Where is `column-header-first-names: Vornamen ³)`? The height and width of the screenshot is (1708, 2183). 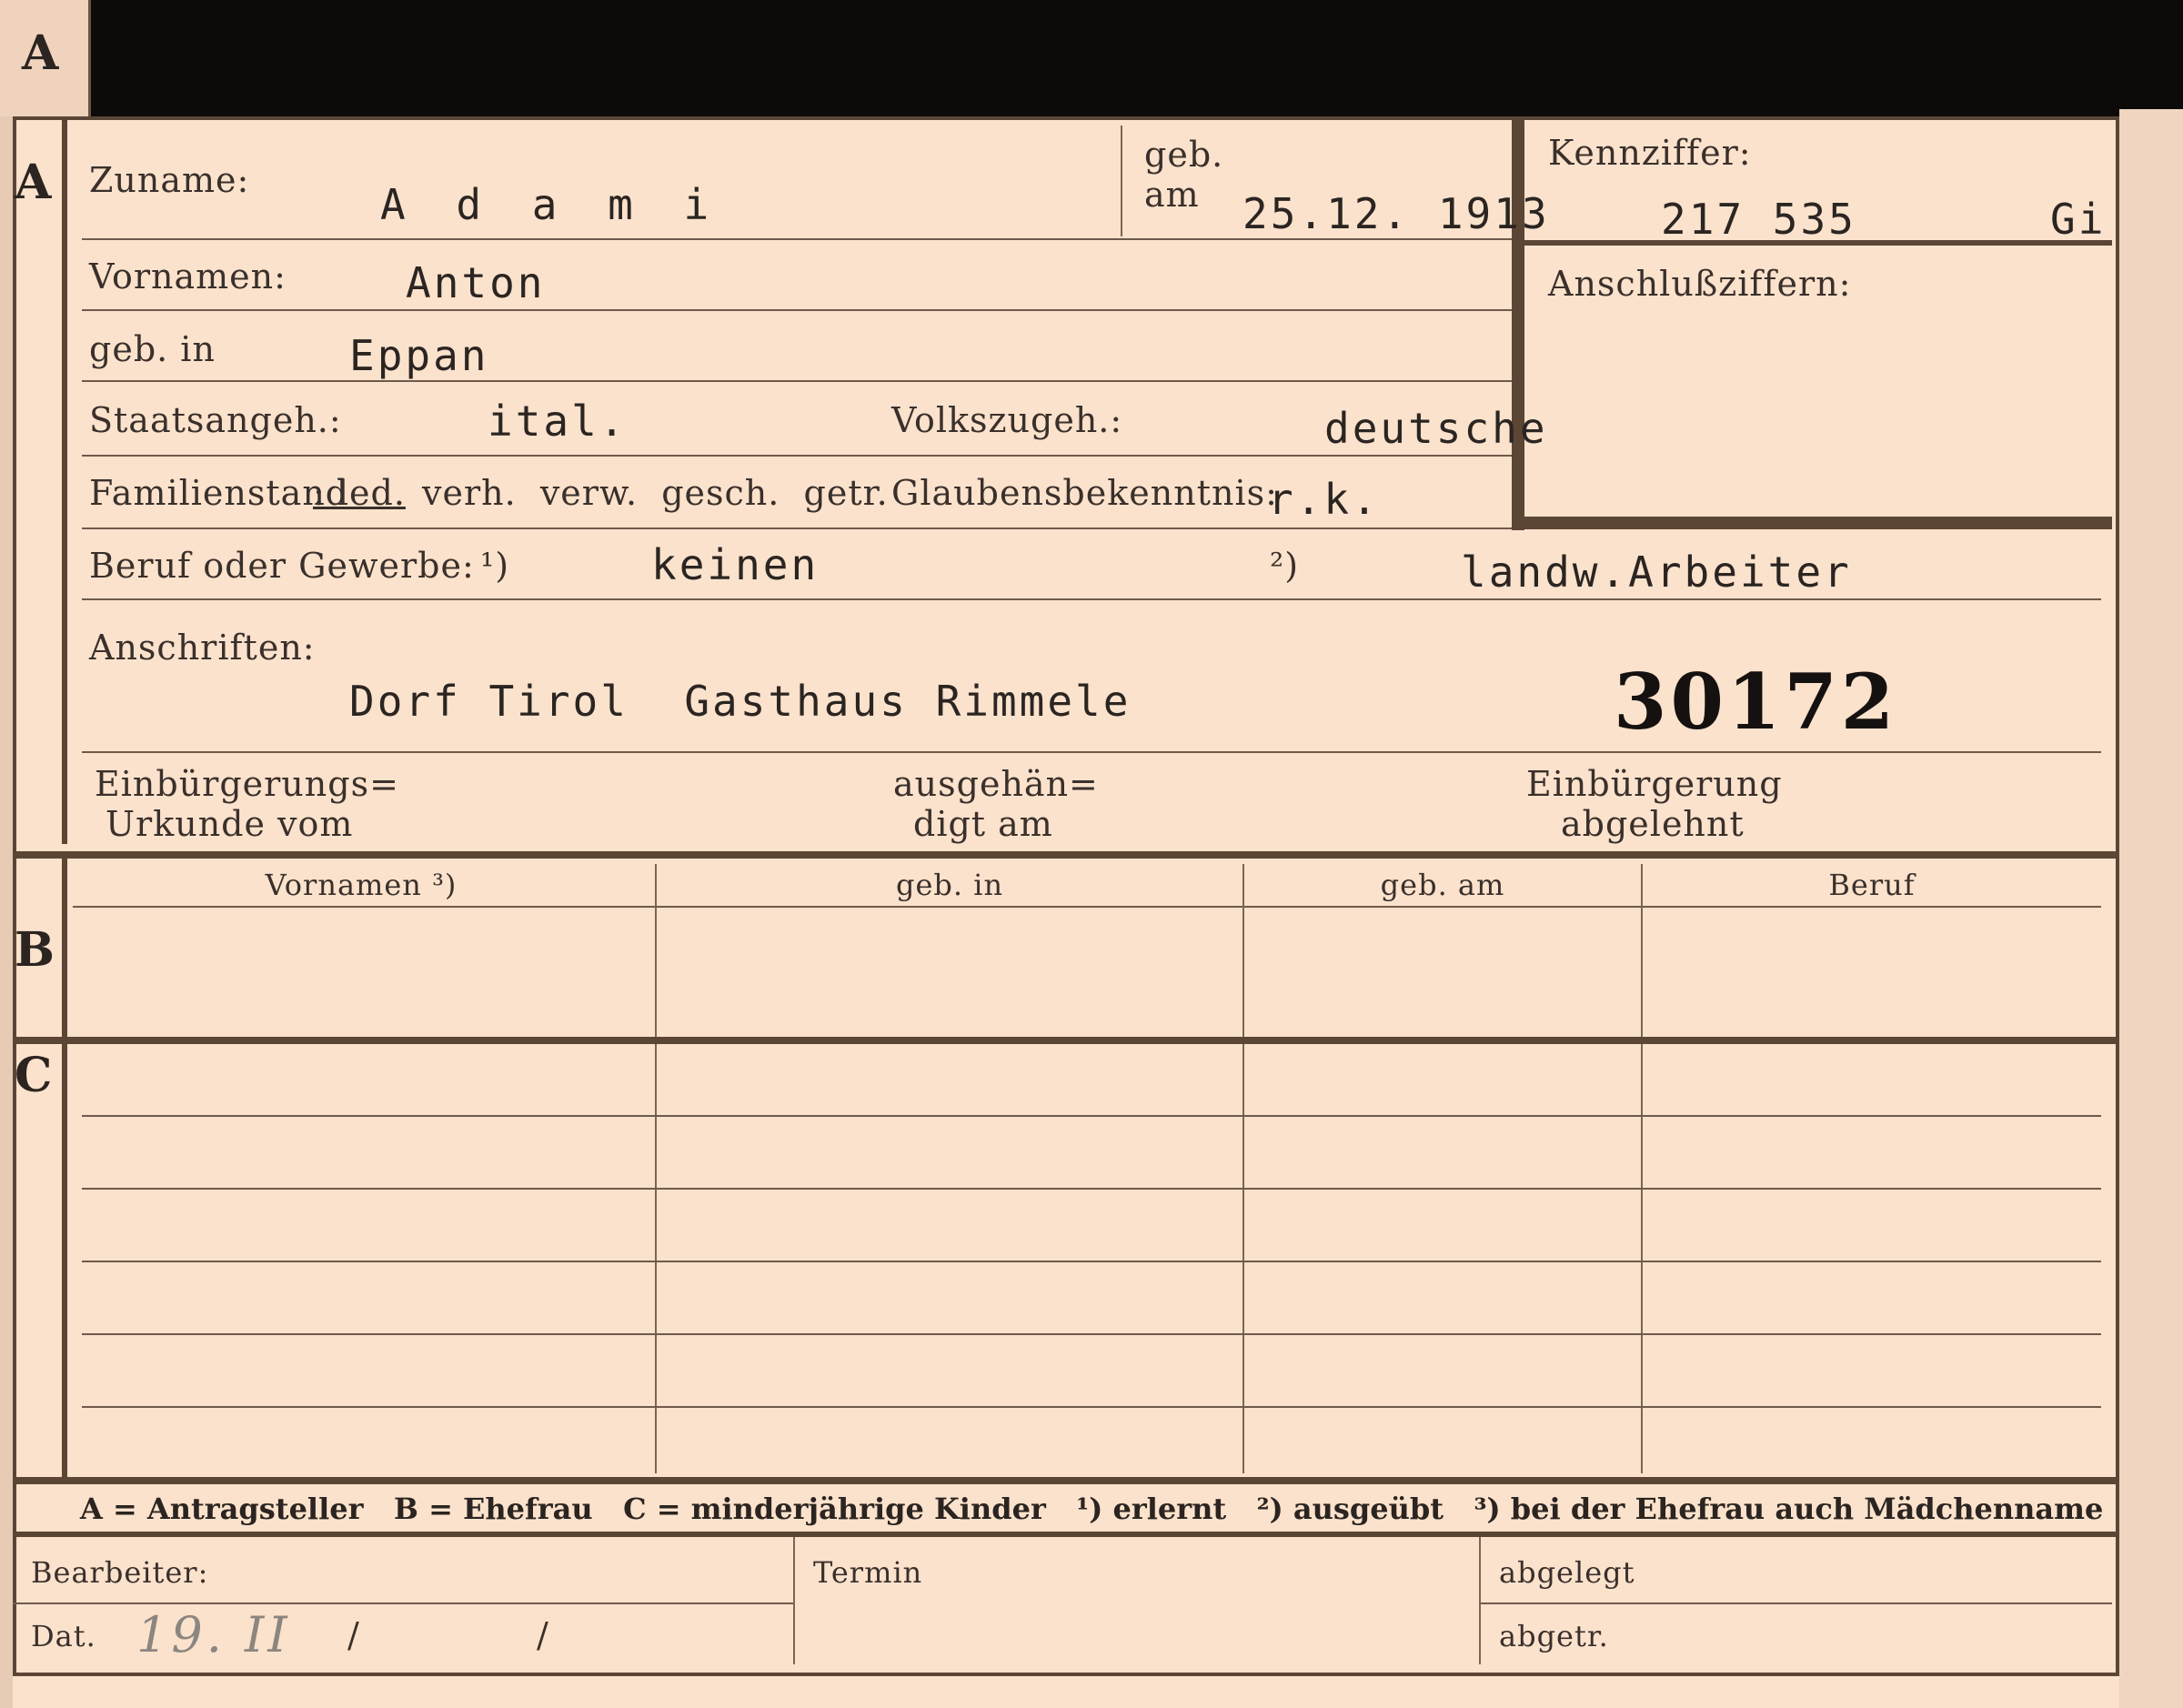
column-header-first-names: Vornamen ³) is located at coordinates (361, 885).